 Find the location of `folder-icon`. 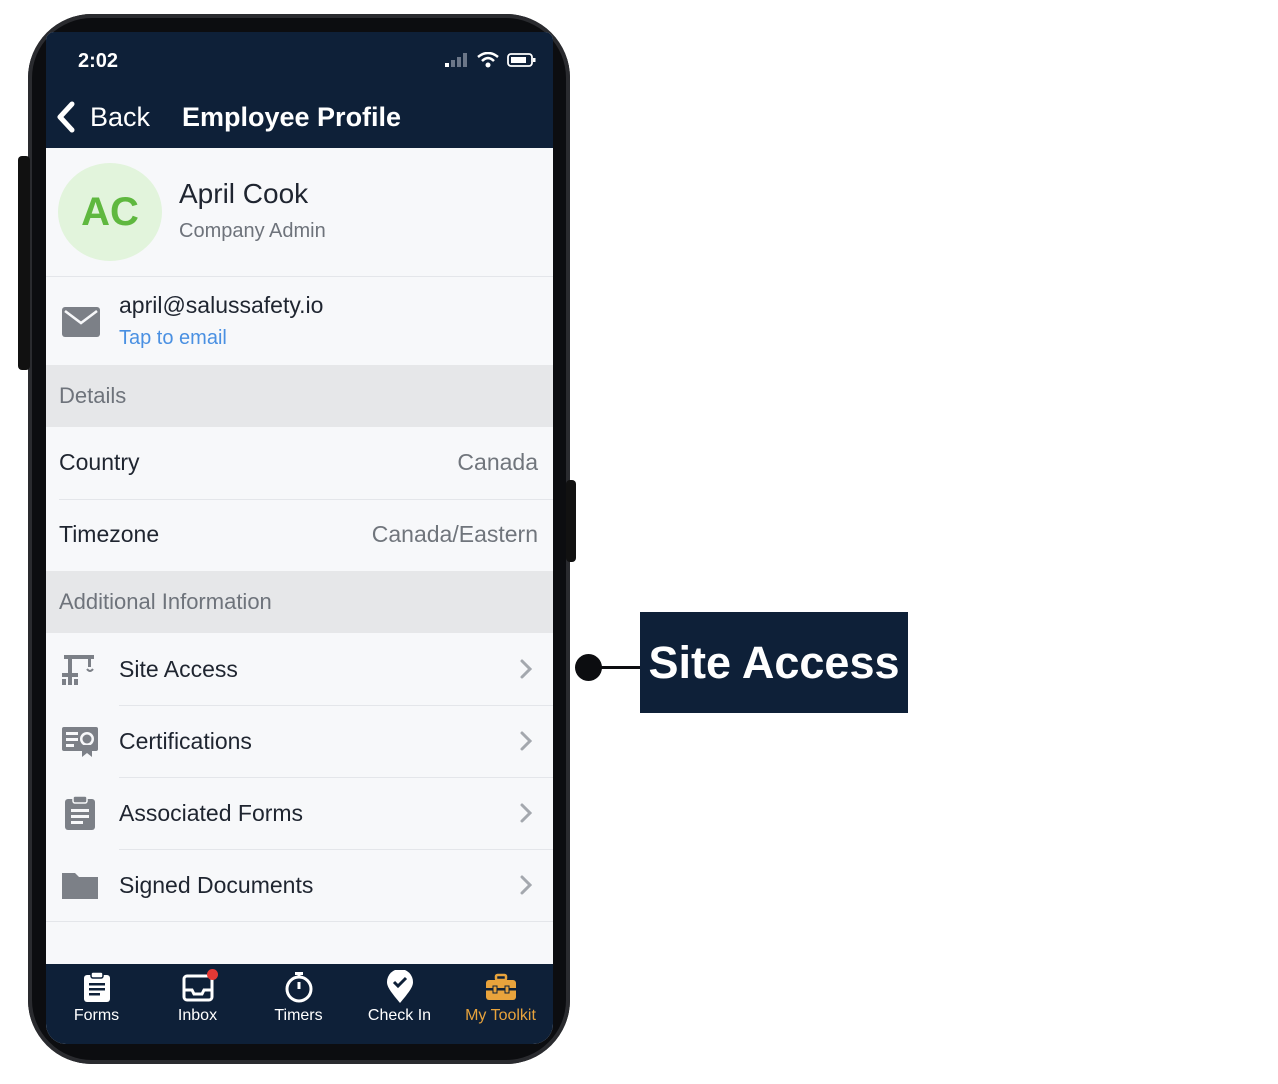

folder-icon is located at coordinates (80, 886).